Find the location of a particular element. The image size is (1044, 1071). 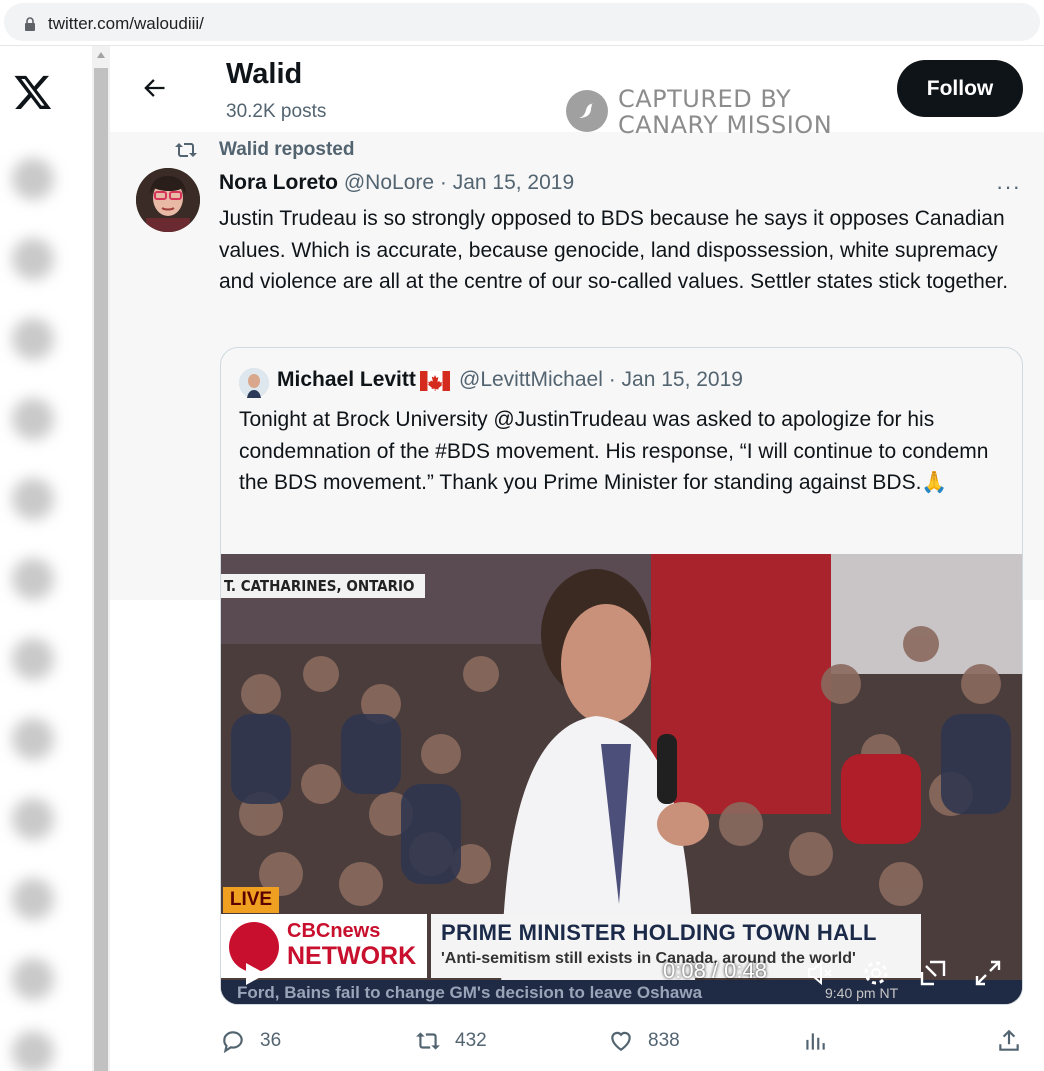

back-arrow-icon is located at coordinates (154, 88).